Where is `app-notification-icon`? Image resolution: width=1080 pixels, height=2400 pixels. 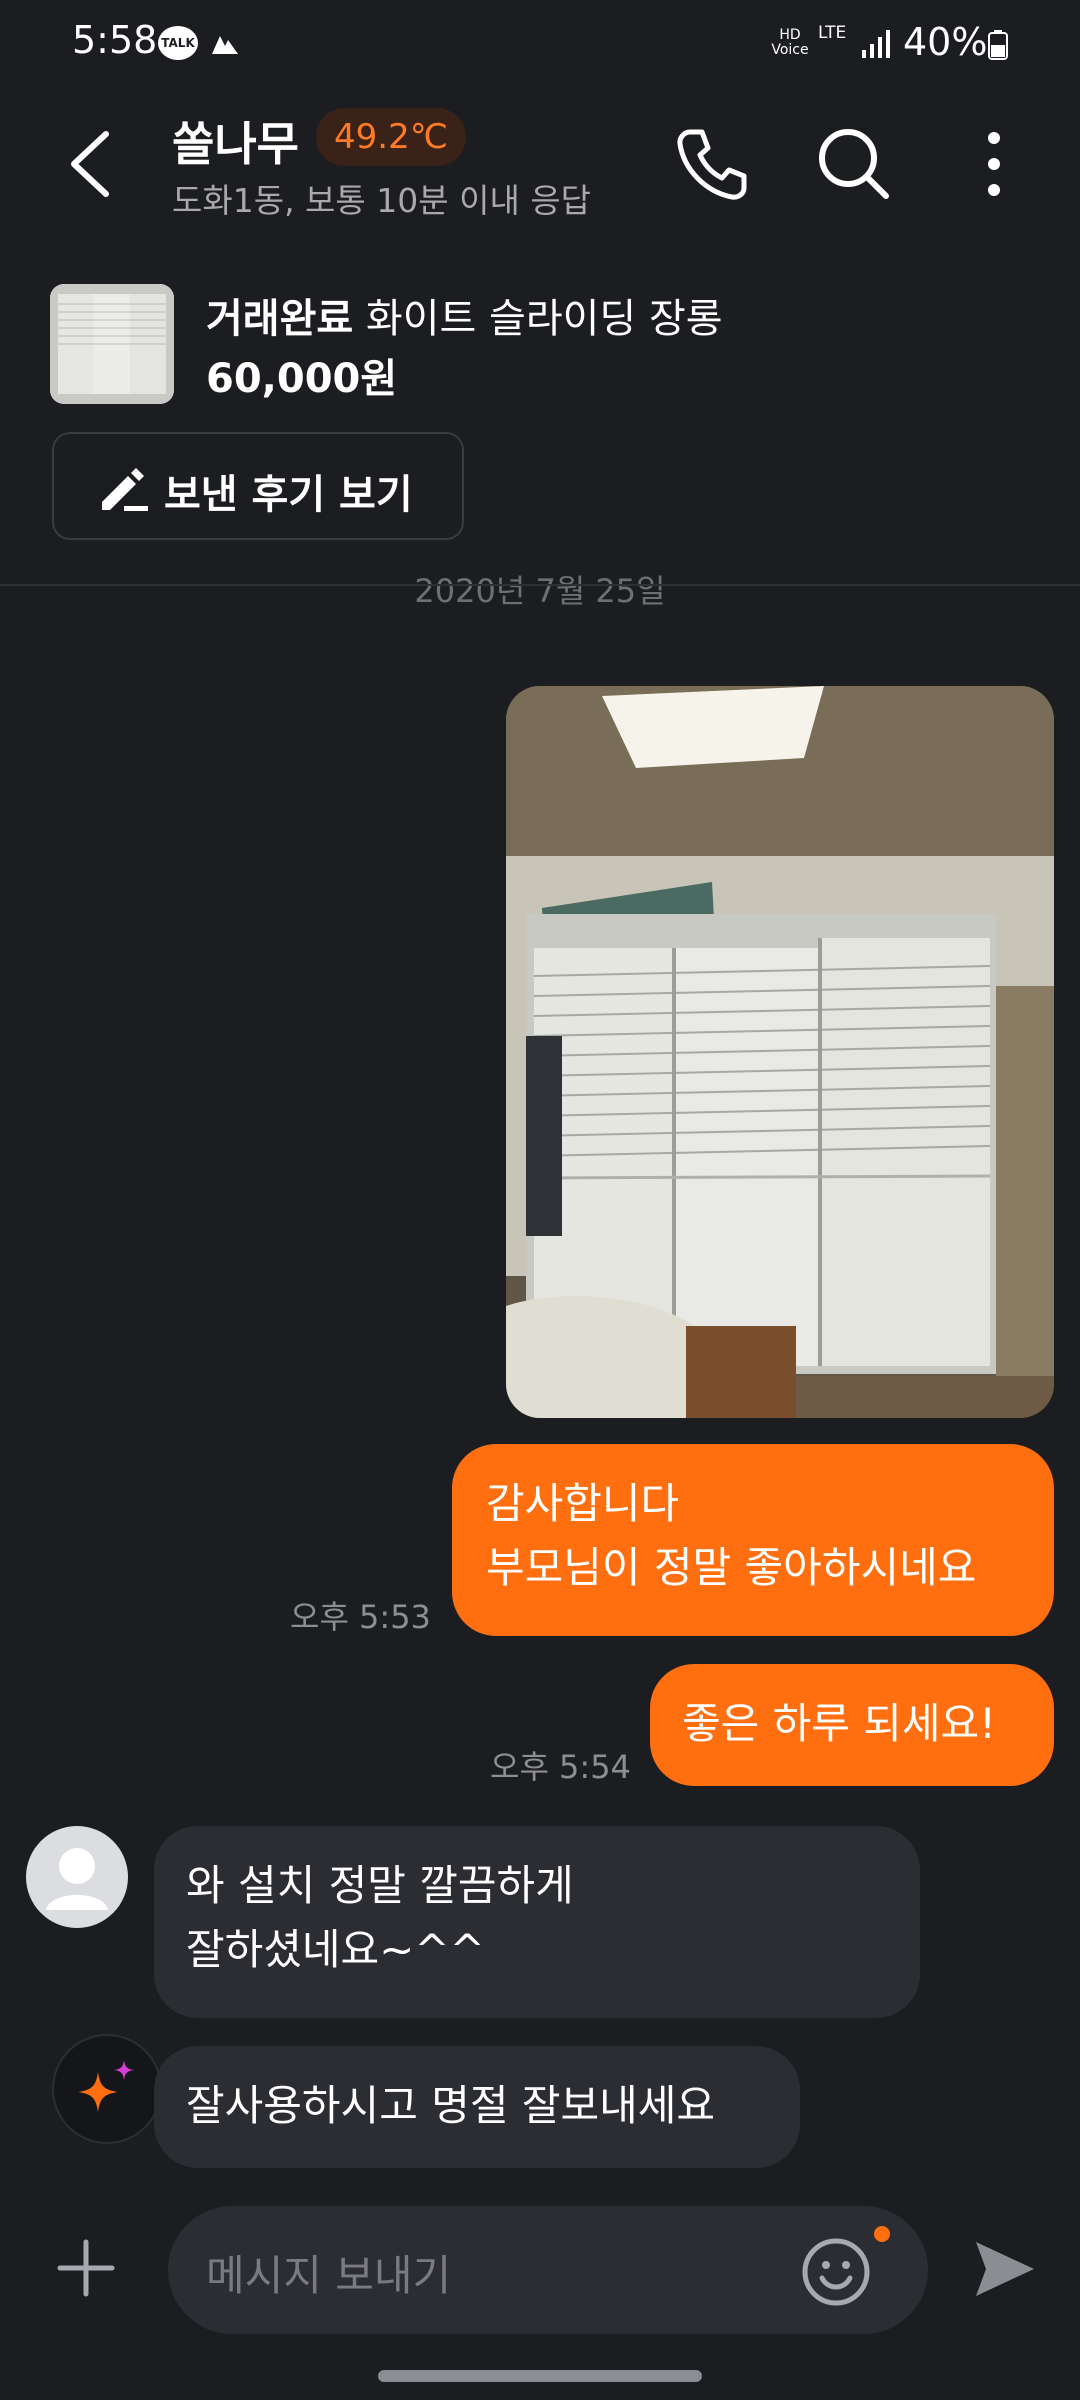
app-notification-icon is located at coordinates (225, 45).